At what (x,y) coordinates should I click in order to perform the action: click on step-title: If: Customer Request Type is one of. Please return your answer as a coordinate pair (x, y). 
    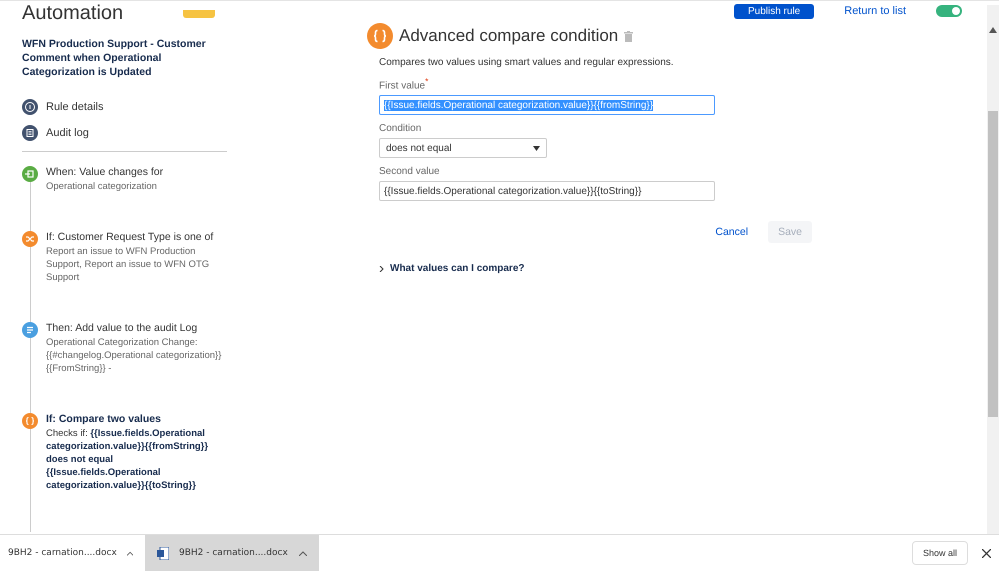
    Looking at the image, I should click on (136, 237).